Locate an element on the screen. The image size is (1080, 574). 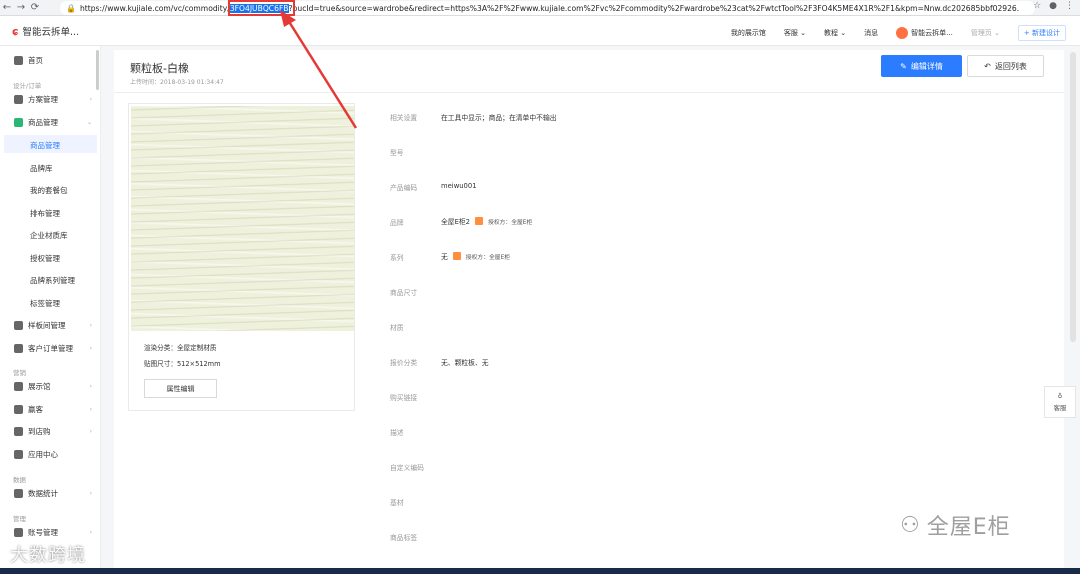
sidebar-sub-series: 品牌系列管理 is located at coordinates (52, 280).